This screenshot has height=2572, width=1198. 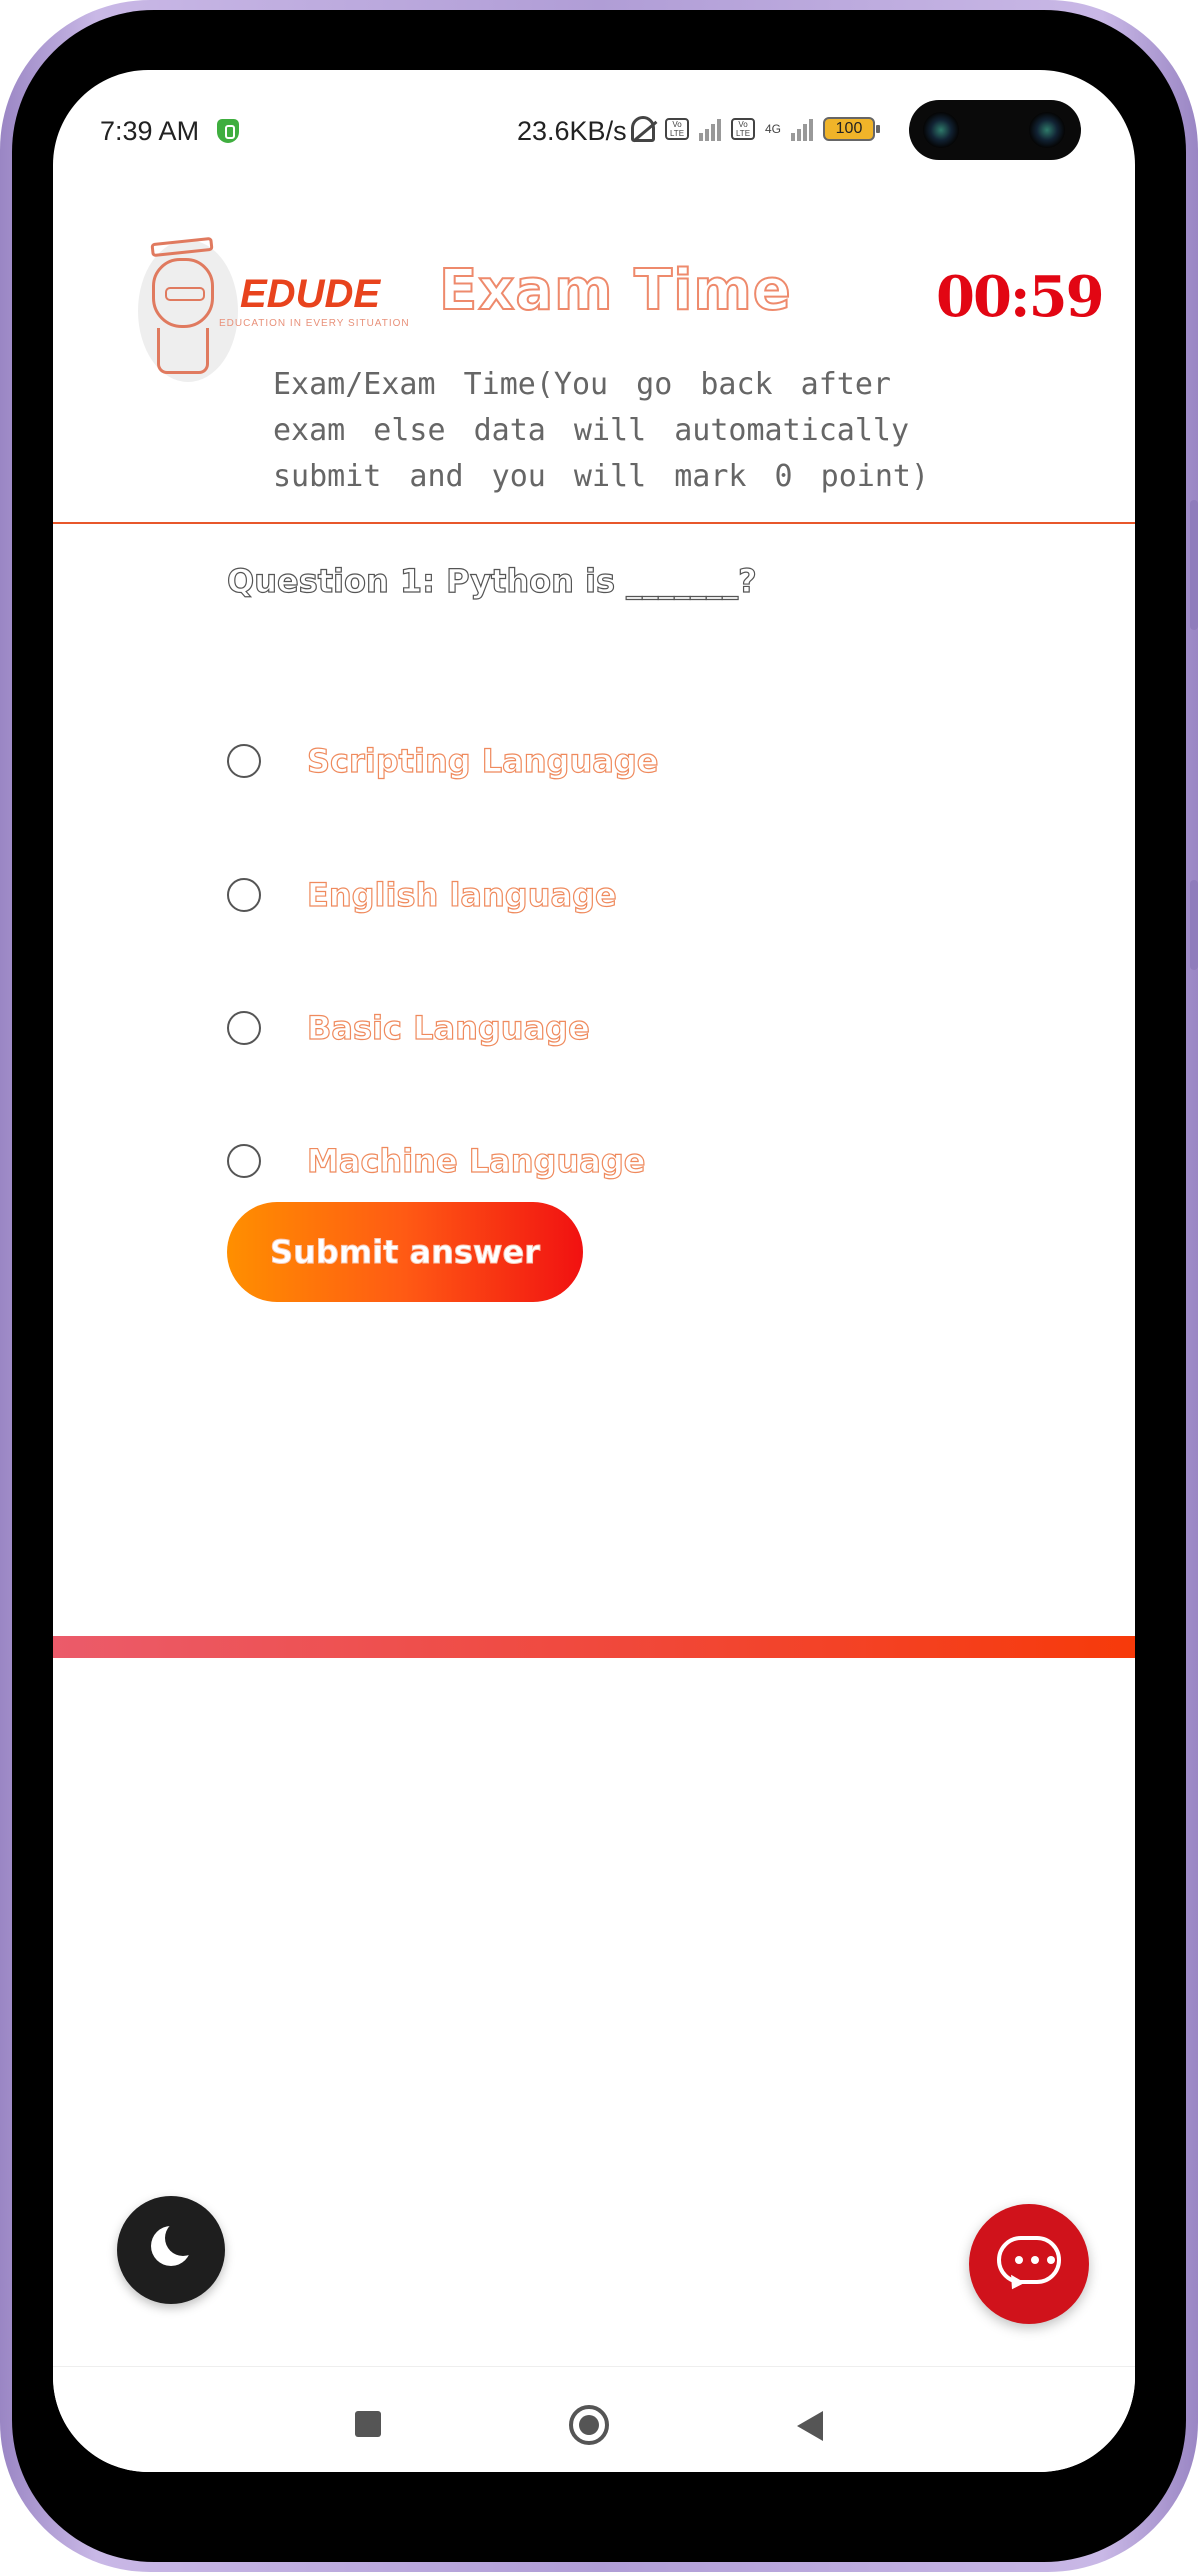 What do you see at coordinates (1020, 297) in the screenshot?
I see `countdown-timer: 00:59` at bounding box center [1020, 297].